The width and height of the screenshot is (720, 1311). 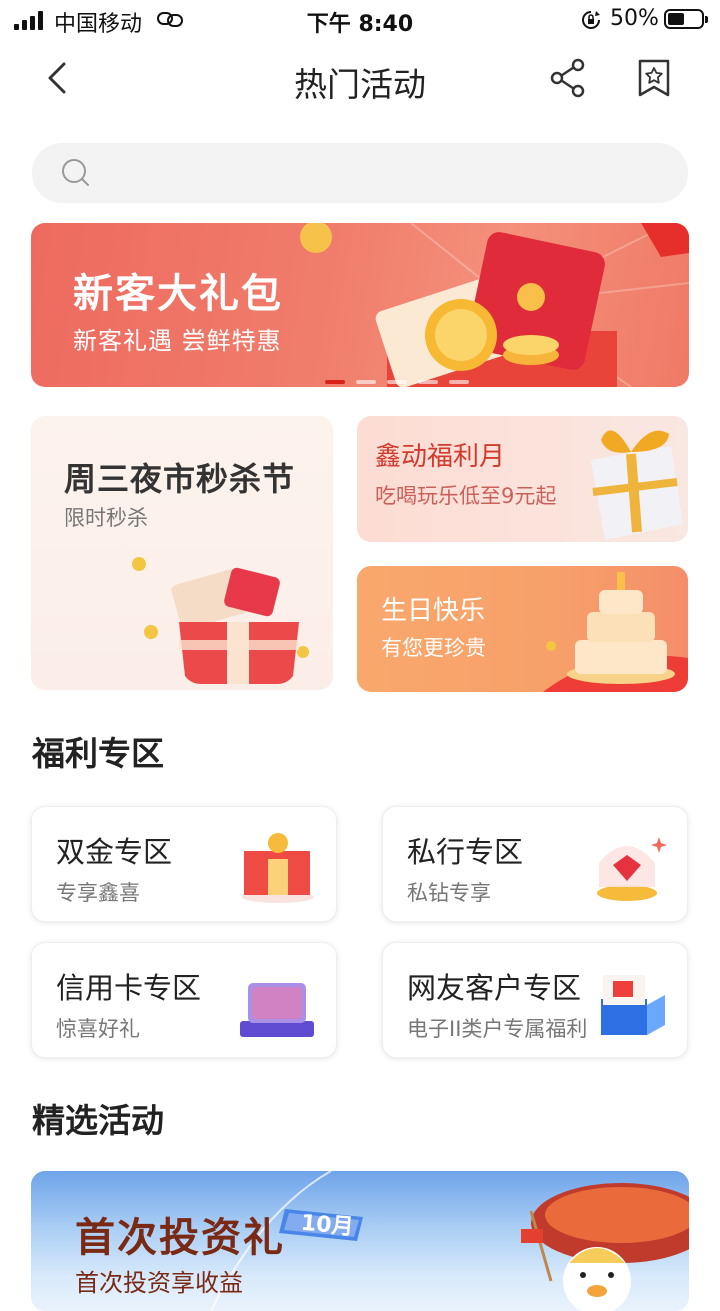 I want to click on search-bar, so click(x=360, y=173).